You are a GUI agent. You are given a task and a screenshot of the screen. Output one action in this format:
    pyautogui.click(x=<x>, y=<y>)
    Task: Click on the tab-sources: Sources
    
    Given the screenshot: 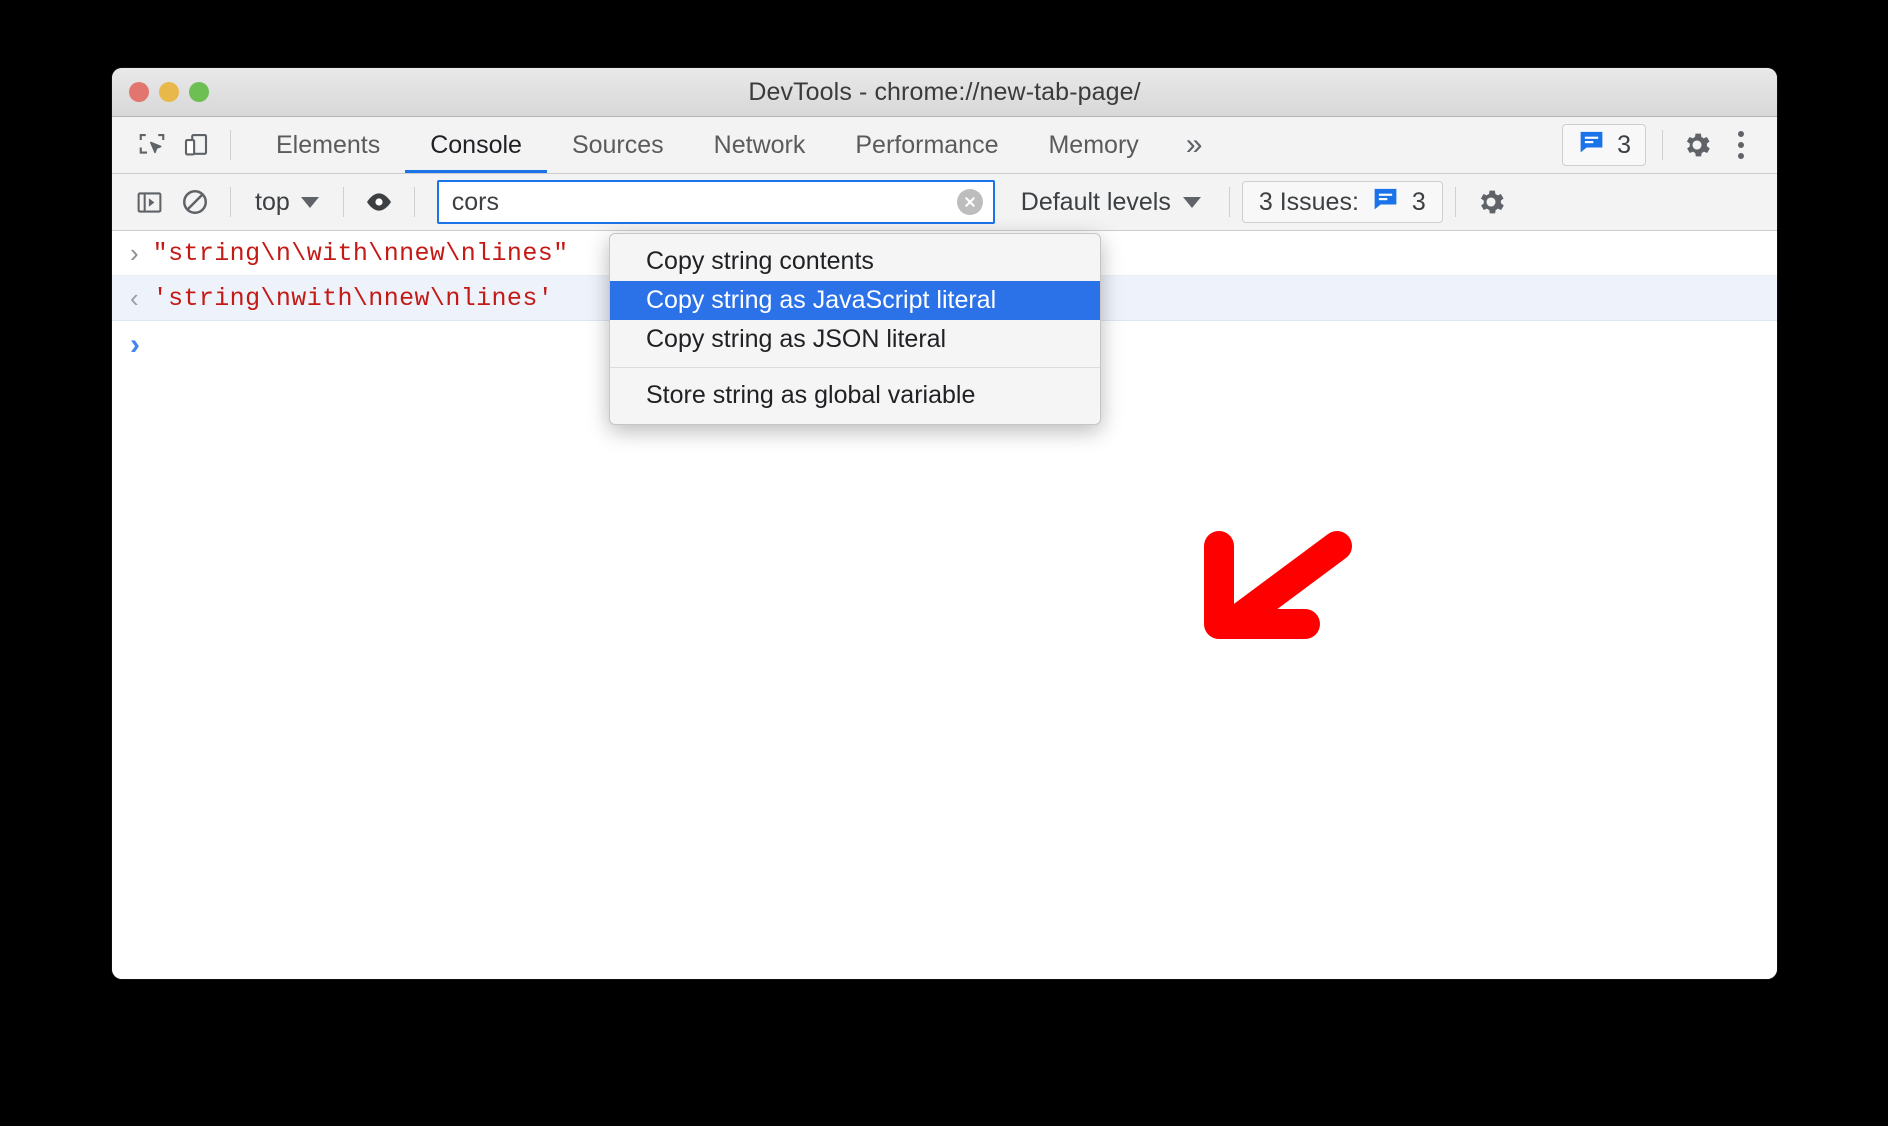 What is the action you would take?
    pyautogui.click(x=618, y=145)
    